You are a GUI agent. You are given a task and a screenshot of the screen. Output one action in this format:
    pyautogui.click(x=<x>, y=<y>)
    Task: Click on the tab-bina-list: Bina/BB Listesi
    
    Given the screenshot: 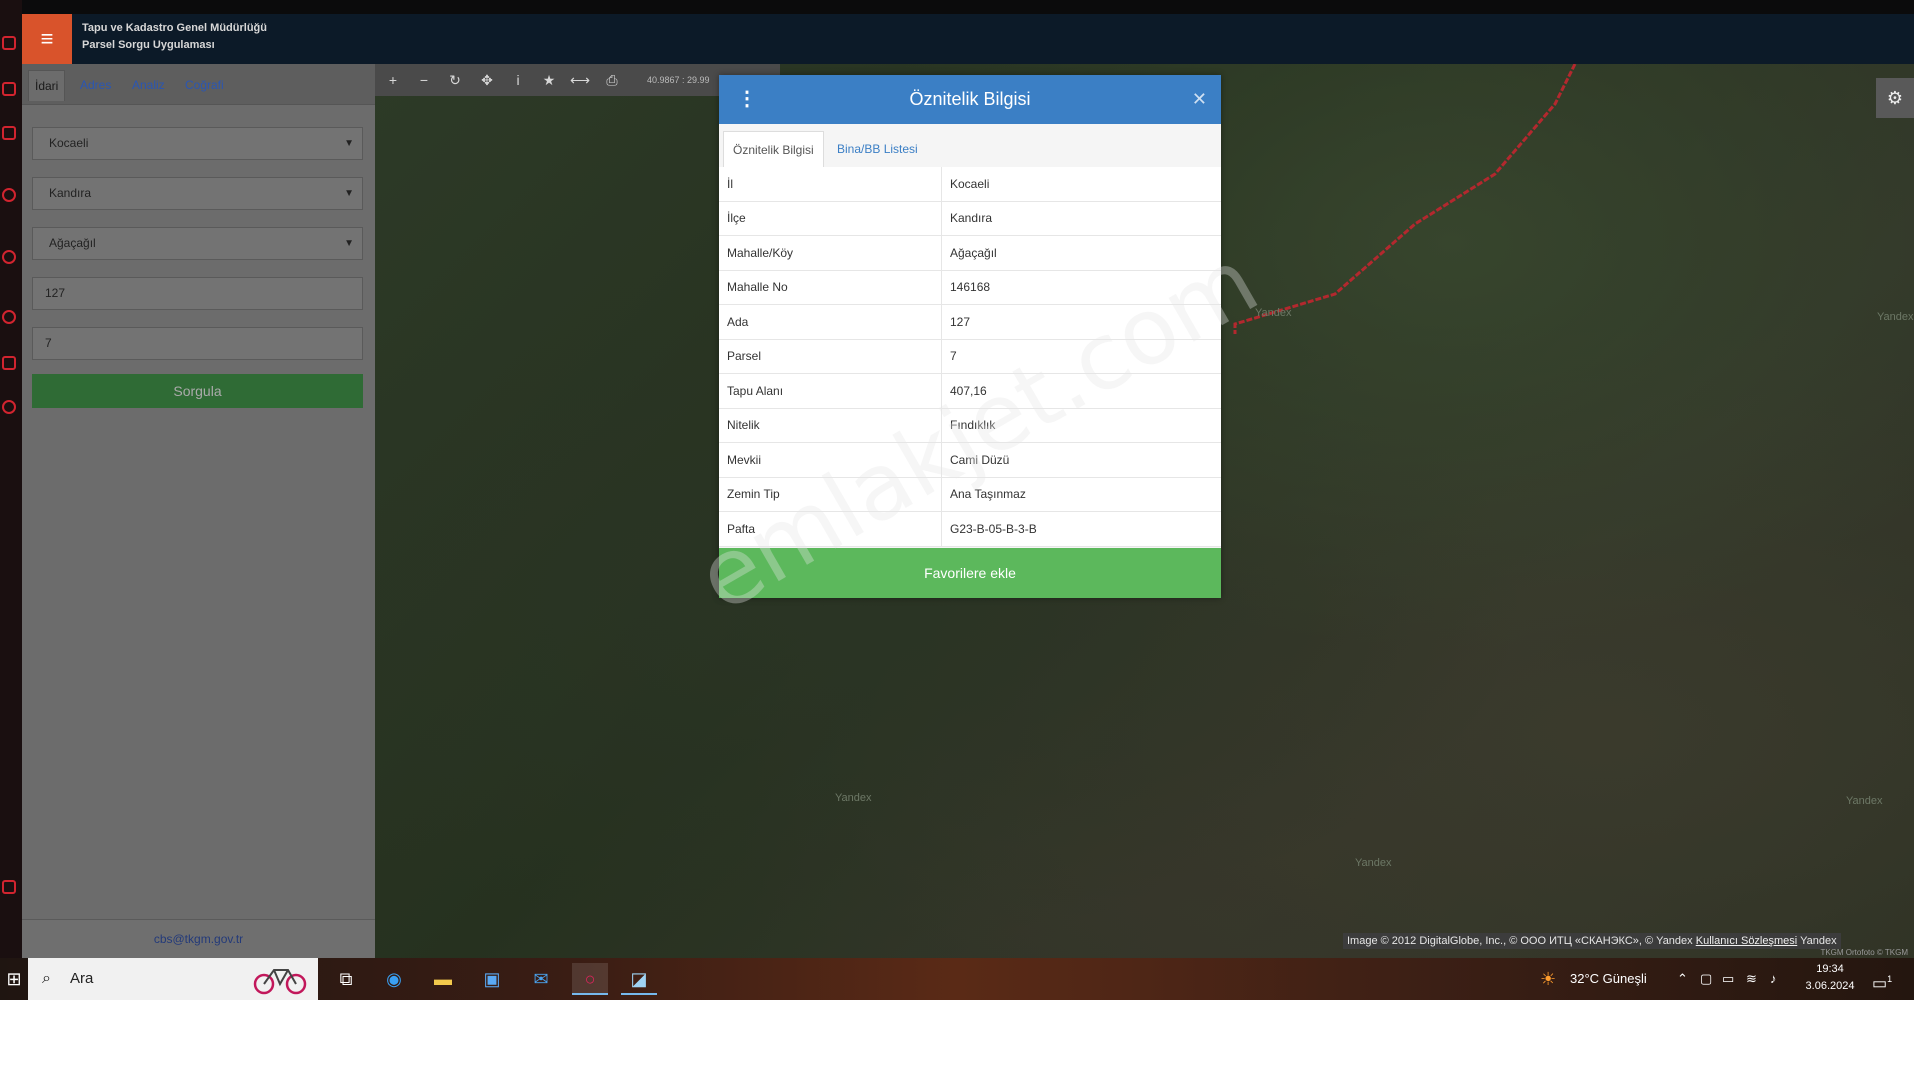 What is the action you would take?
    pyautogui.click(x=877, y=149)
    